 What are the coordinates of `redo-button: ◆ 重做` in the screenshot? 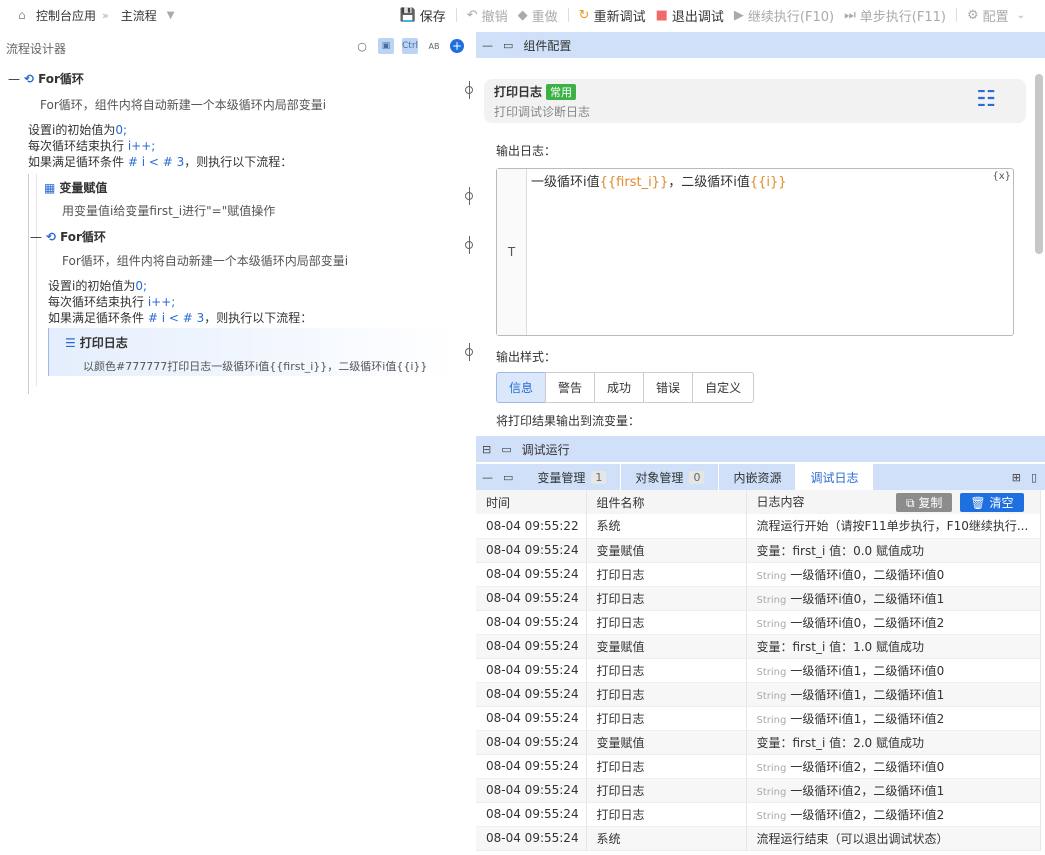 It's located at (538, 15).